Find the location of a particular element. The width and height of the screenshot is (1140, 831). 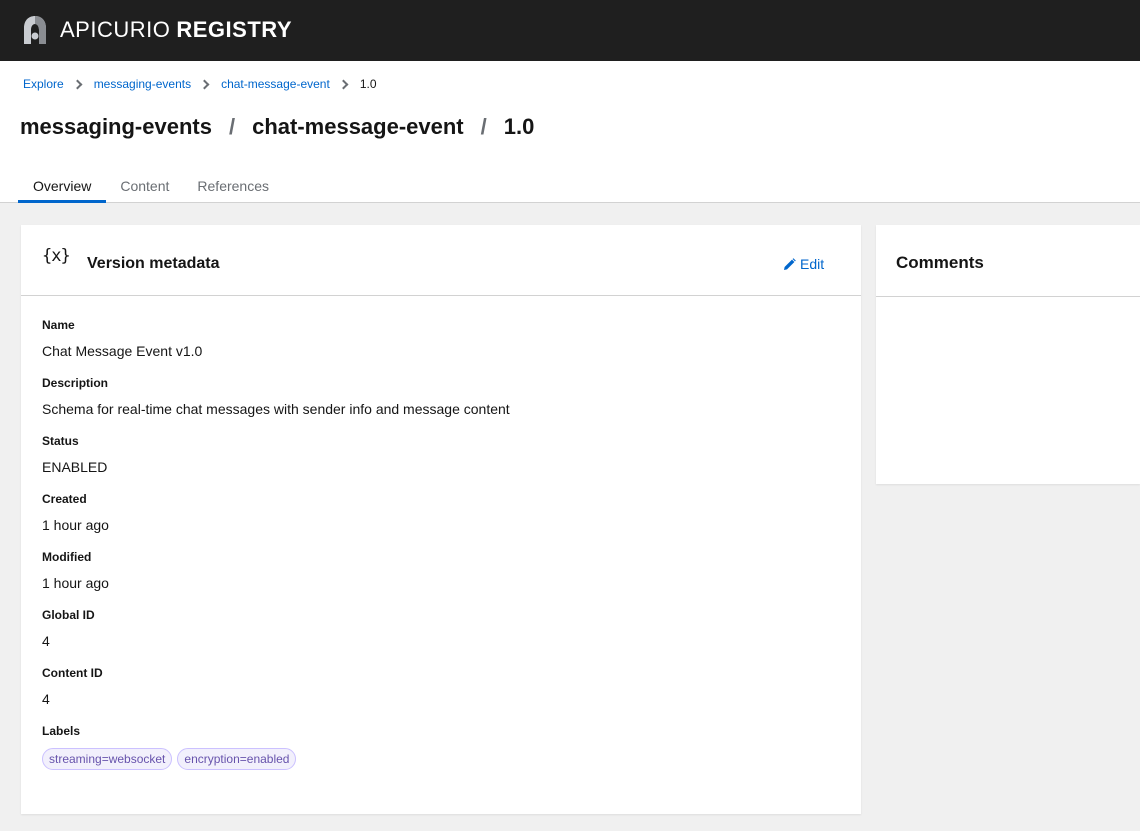

field-label: Status is located at coordinates (60, 441).